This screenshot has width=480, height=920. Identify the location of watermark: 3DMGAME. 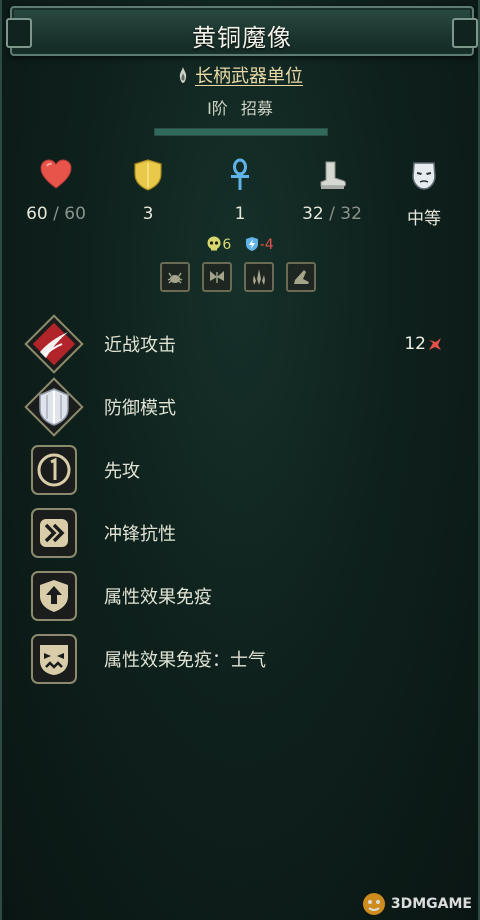
(412, 904).